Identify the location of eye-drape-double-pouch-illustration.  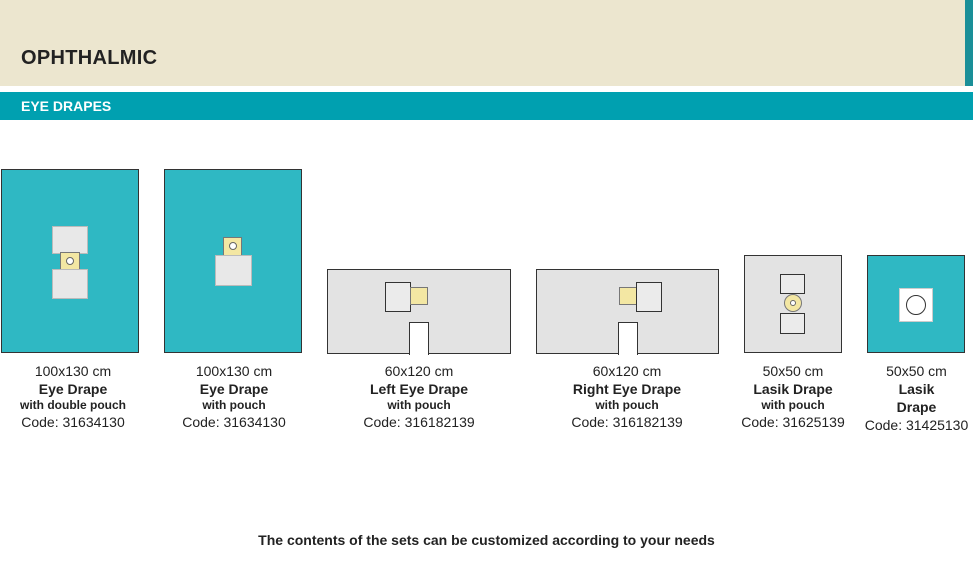
(70, 261).